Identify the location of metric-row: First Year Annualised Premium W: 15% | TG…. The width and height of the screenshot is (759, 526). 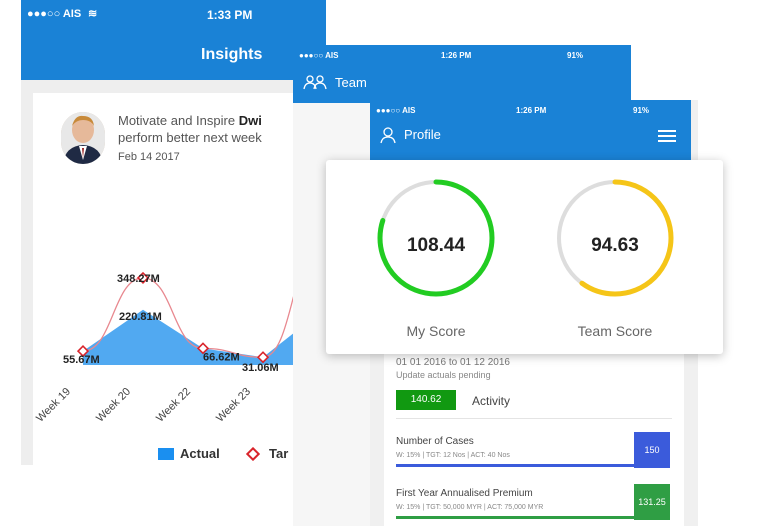
(534, 504).